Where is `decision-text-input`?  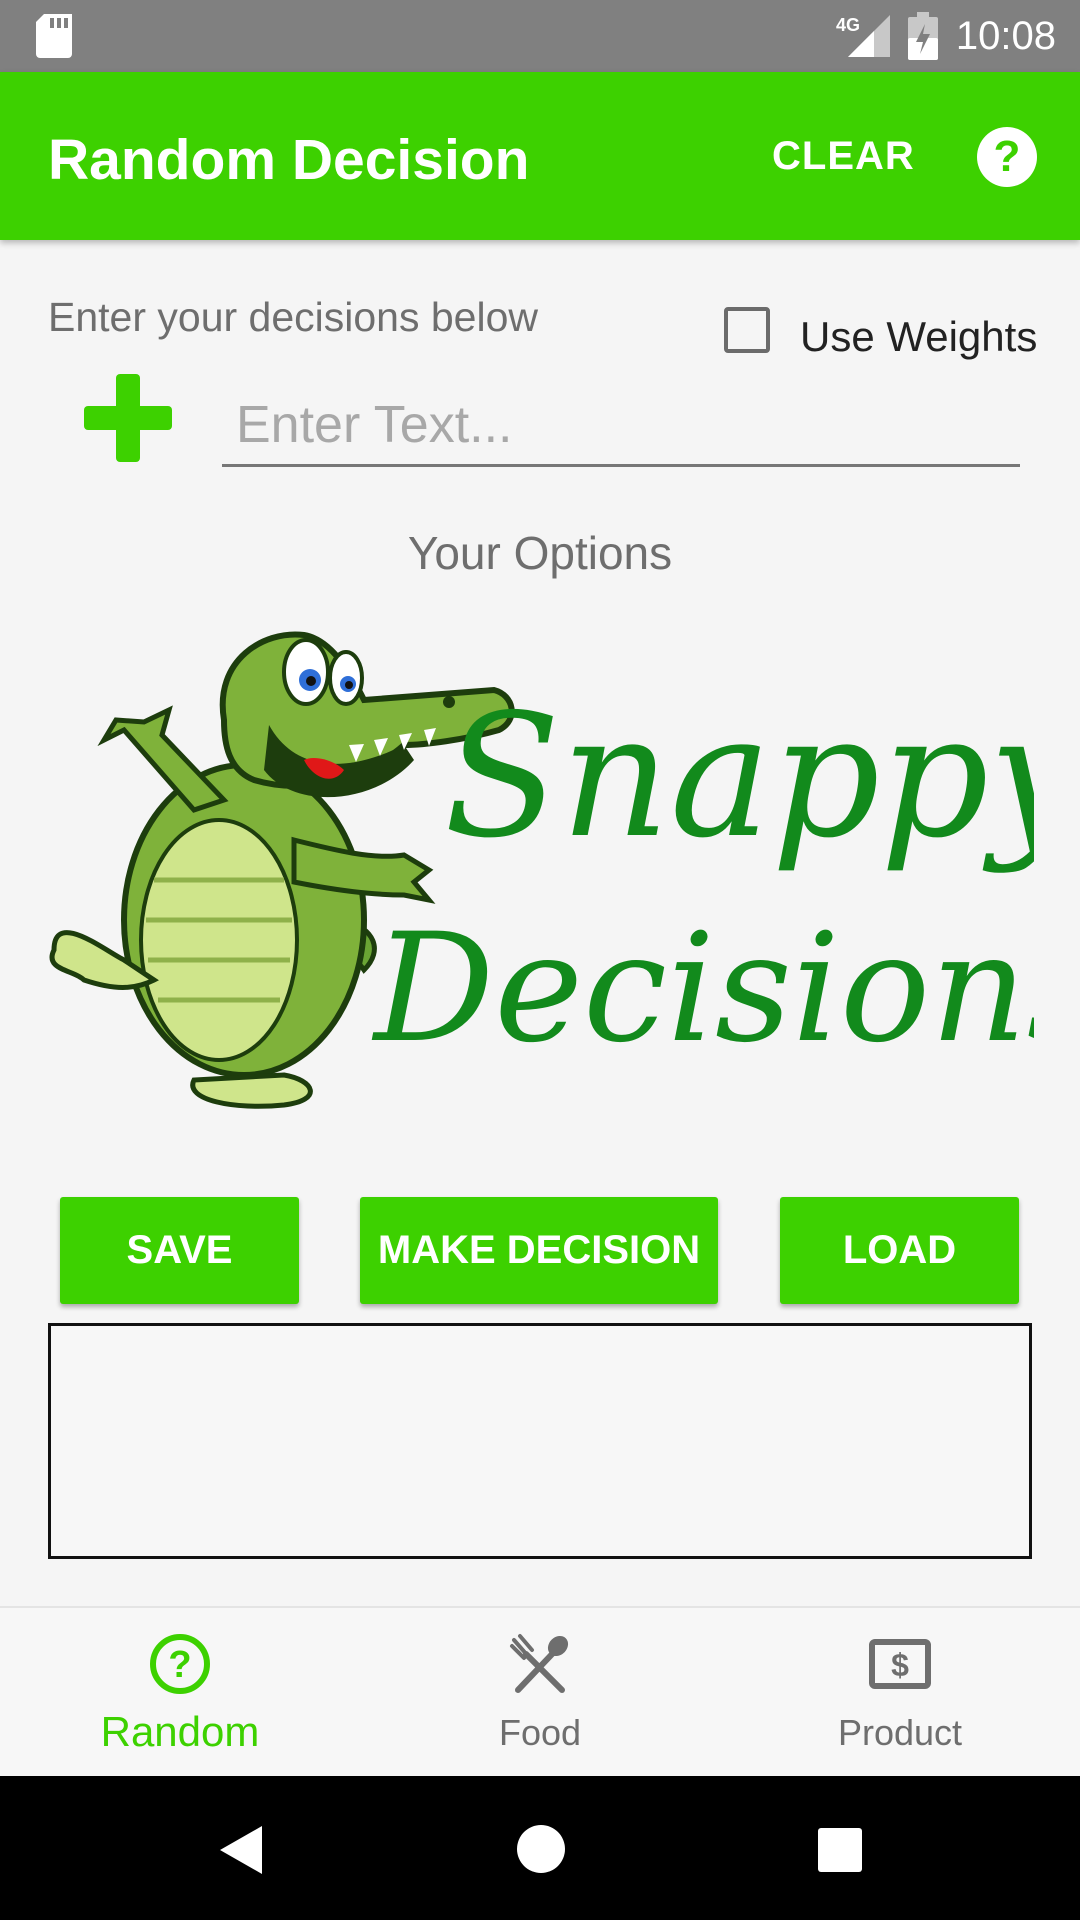 decision-text-input is located at coordinates (621, 426).